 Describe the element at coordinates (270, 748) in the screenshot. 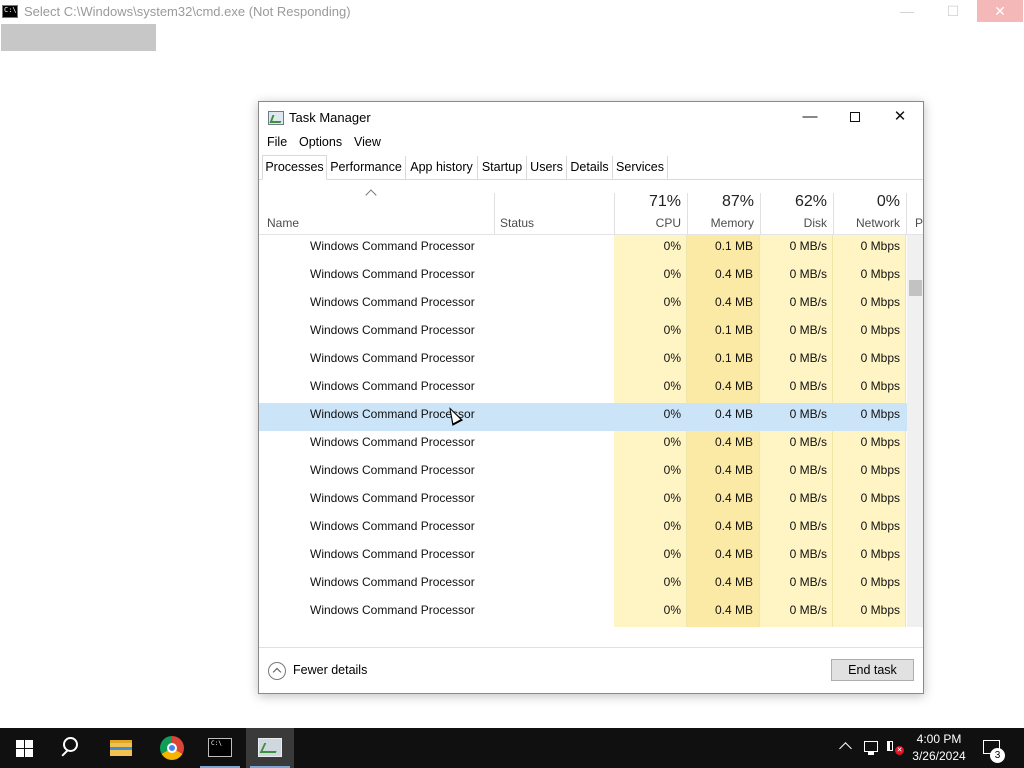

I see `task-manager-taskbar-button` at that location.